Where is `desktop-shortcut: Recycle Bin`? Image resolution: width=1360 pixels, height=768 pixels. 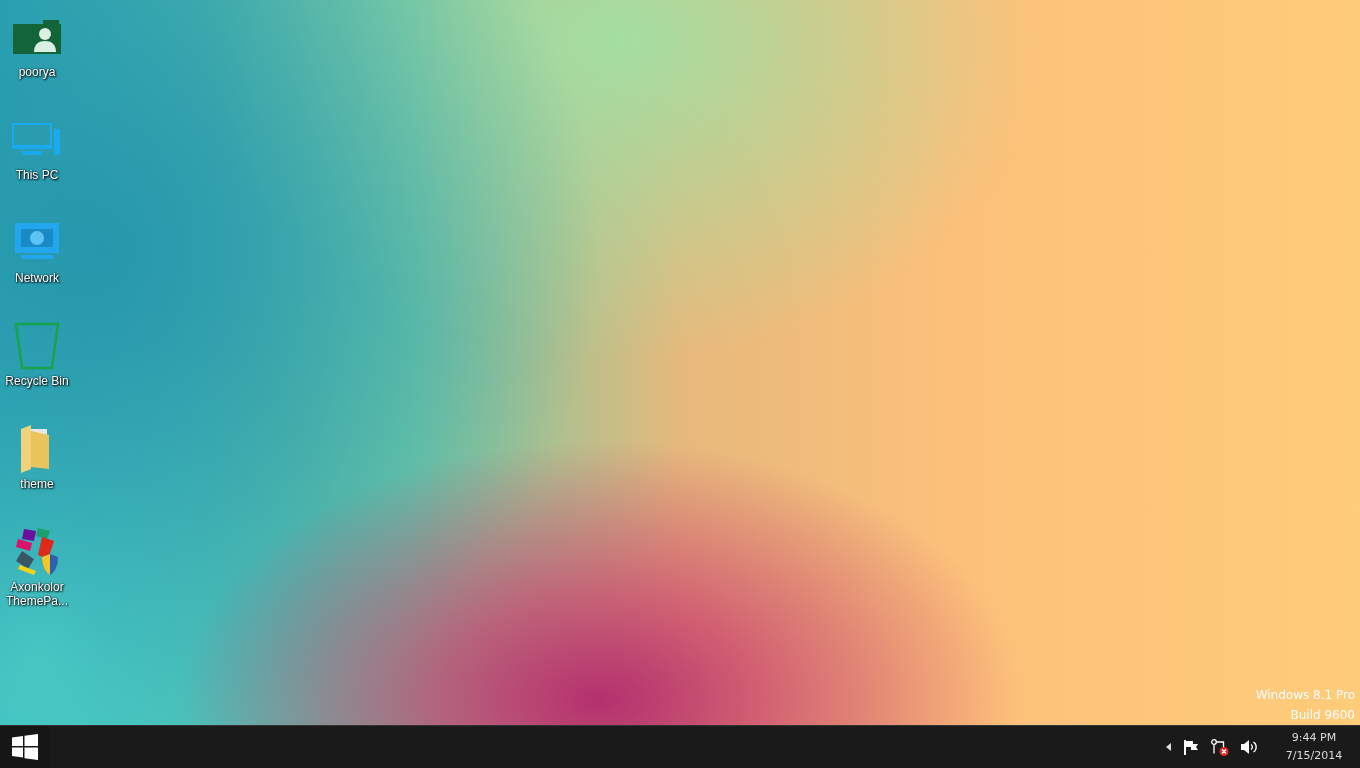 desktop-shortcut: Recycle Bin is located at coordinates (37, 365).